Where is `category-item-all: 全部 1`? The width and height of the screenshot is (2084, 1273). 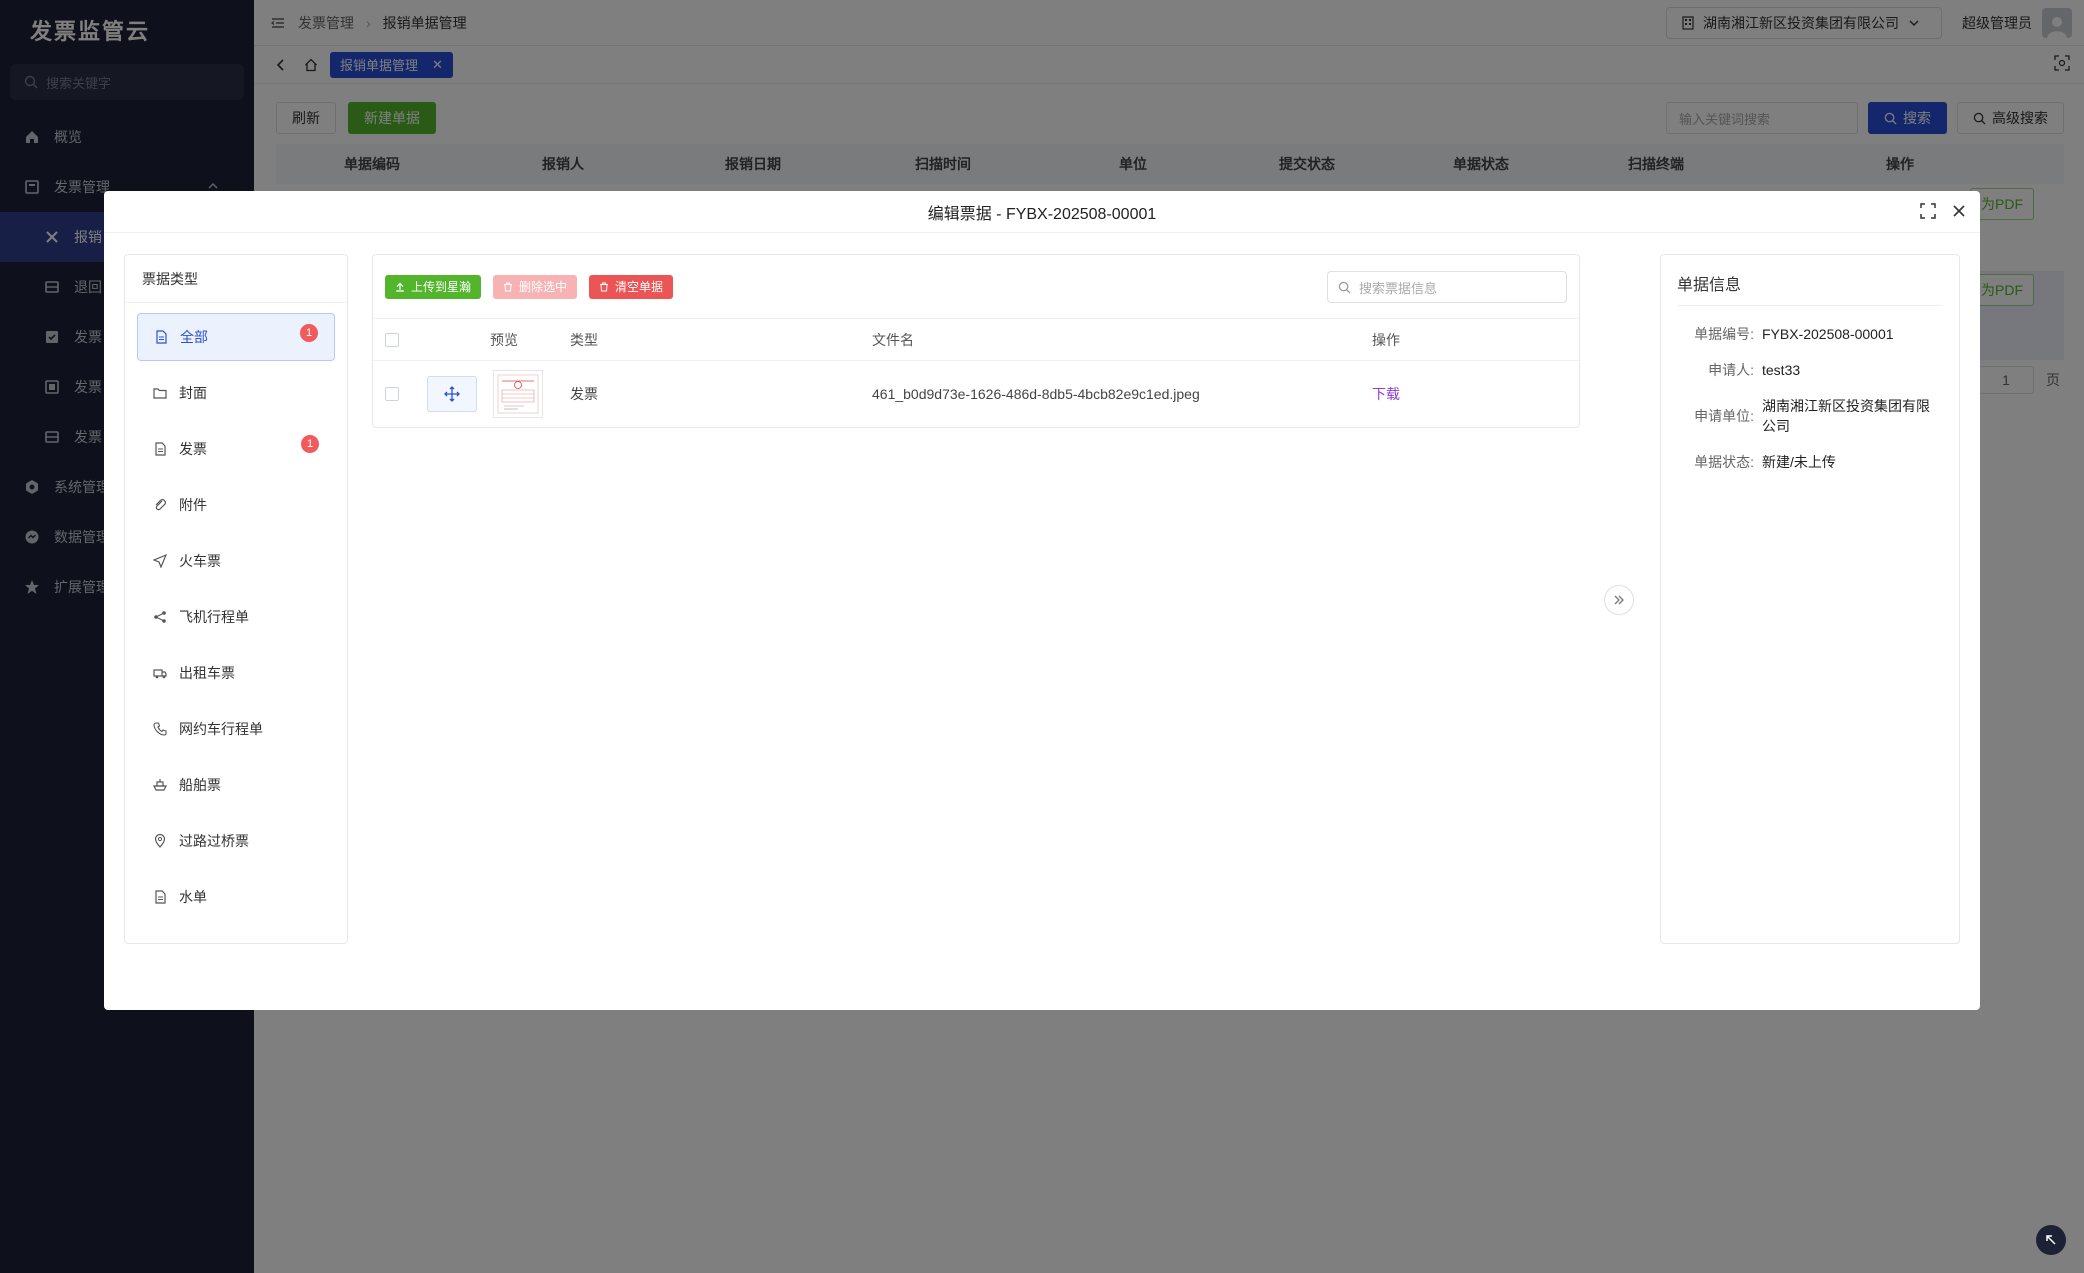
category-item-all: 全部 1 is located at coordinates (236, 337).